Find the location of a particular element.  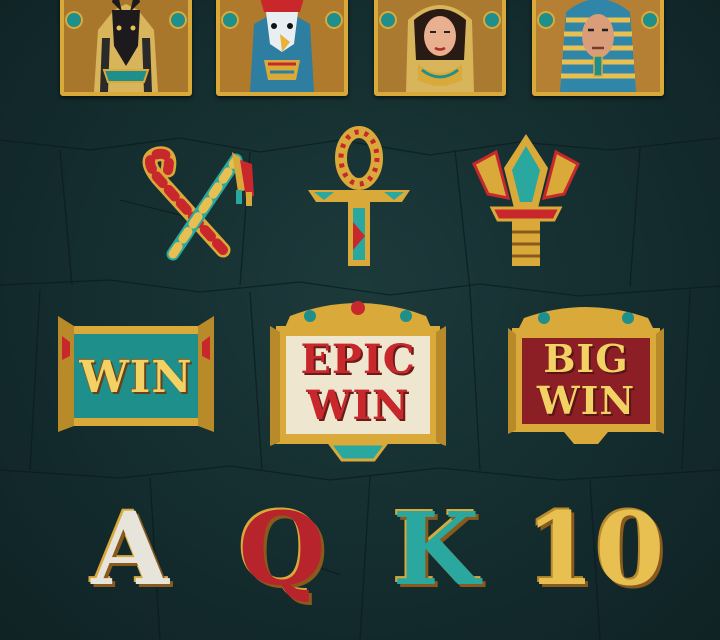

card-letter-10: 10 is located at coordinates (595, 549).